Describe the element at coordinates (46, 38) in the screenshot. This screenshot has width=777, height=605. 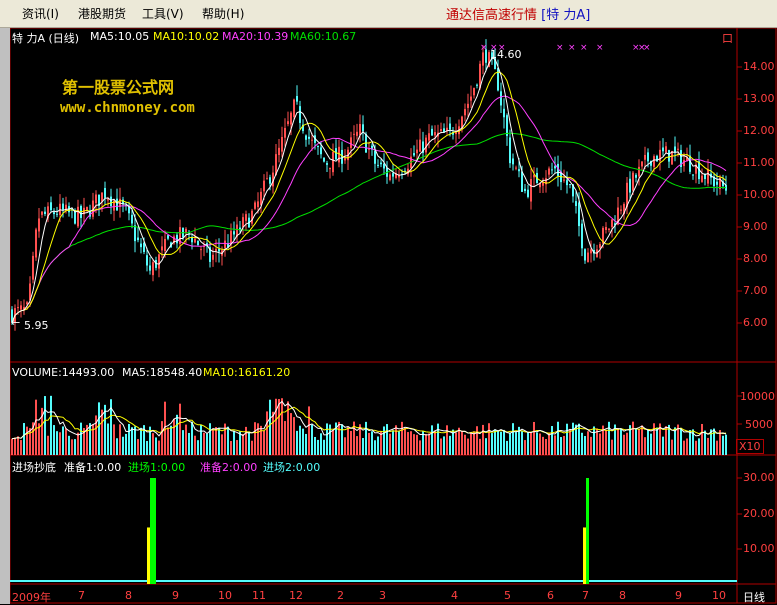
I see `price-panel-label: 特 力A (日线)` at that location.